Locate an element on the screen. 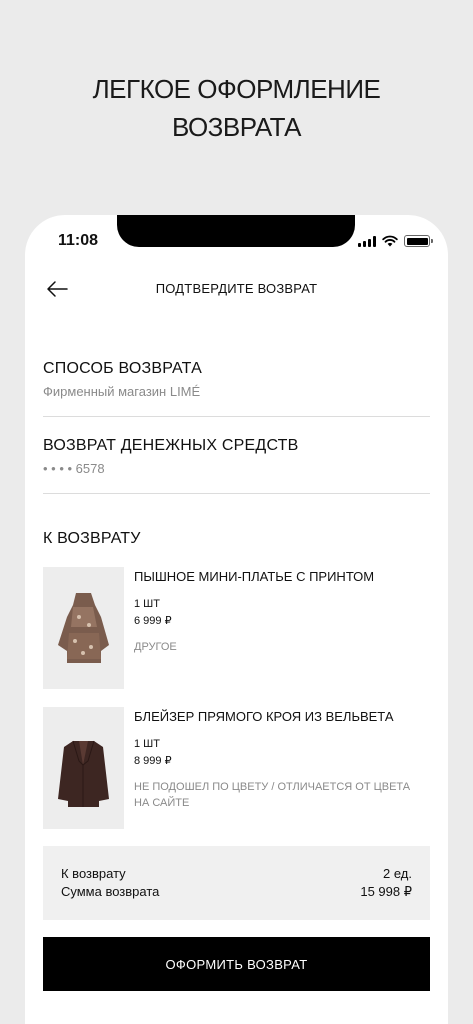 This screenshot has height=1024, width=473. headline-line-2: ВОЗВРАТА is located at coordinates (236, 127).